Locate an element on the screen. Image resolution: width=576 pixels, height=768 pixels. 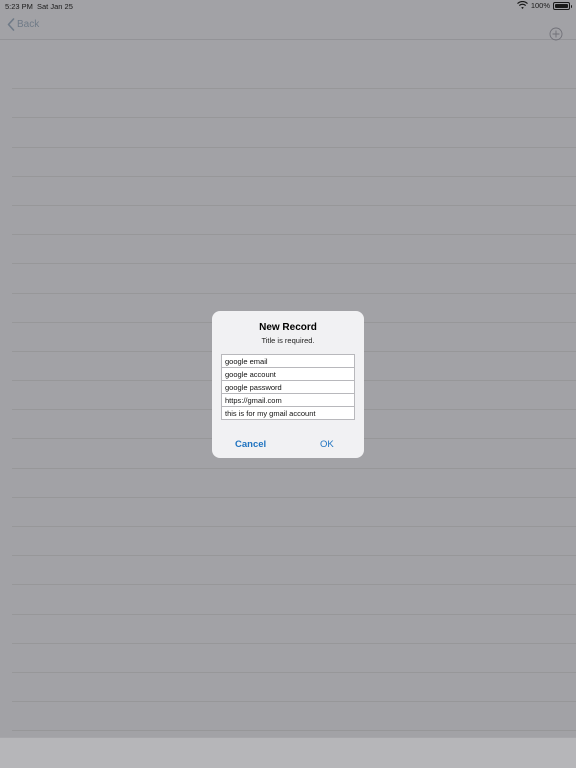
wifi-icon is located at coordinates (522, 5).